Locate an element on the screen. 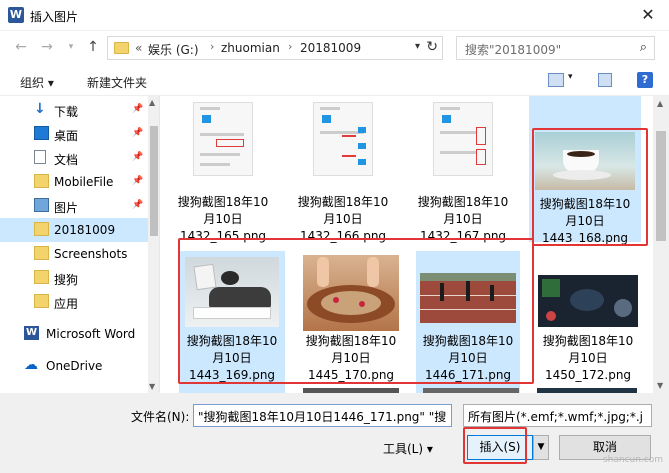  file-item: 搜狗截图18年10 月10日 1432_166.png is located at coordinates (343, 169).